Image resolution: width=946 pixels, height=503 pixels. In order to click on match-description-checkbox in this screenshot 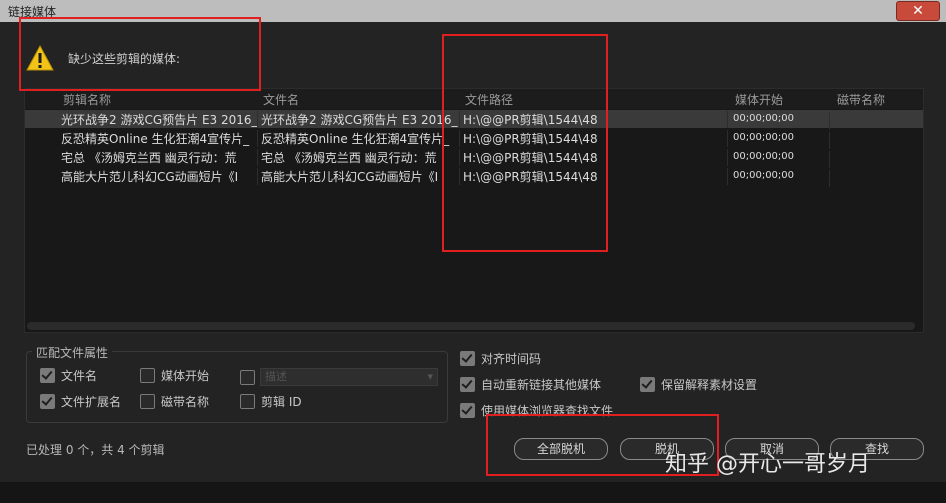, I will do `click(247, 377)`.